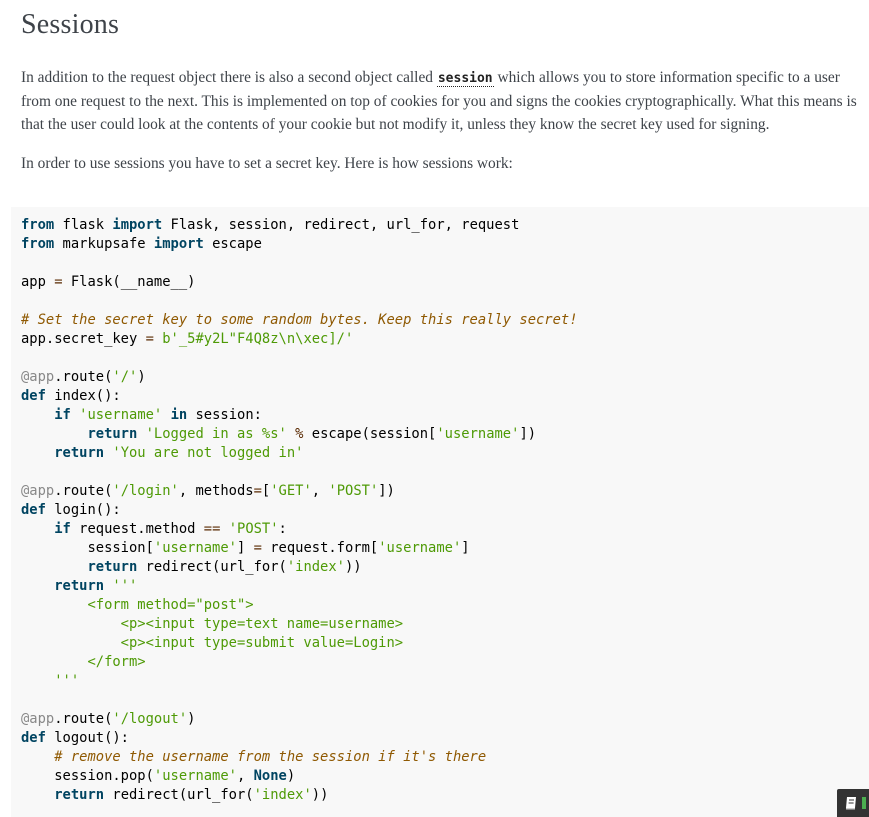  I want to click on session-code-reference: session, so click(465, 79).